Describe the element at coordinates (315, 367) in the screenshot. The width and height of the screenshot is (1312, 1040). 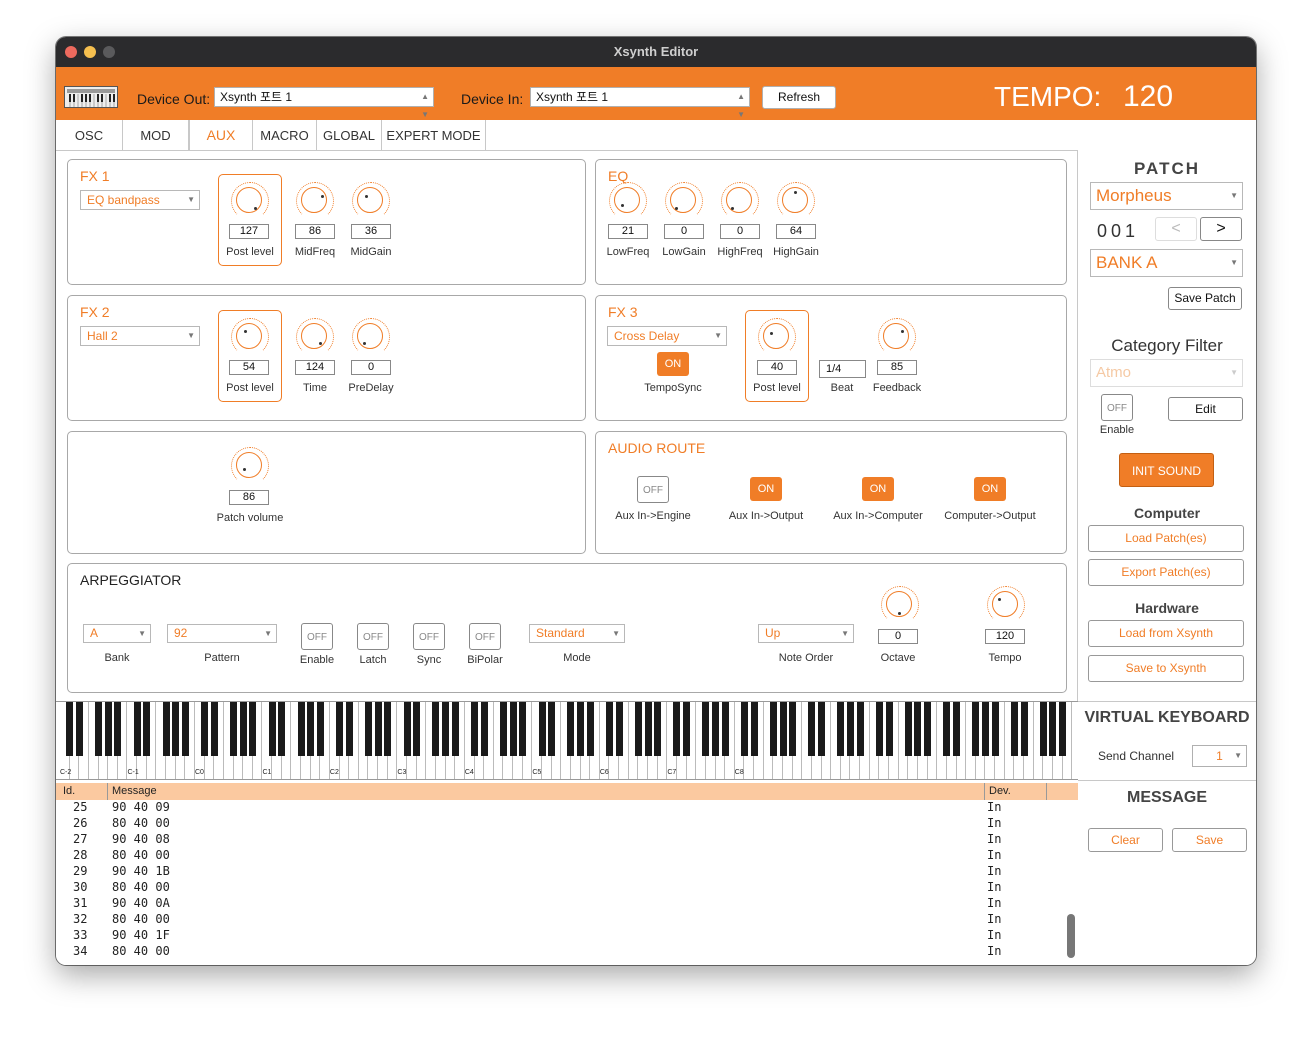
I see `fx2-time-value: 124` at that location.